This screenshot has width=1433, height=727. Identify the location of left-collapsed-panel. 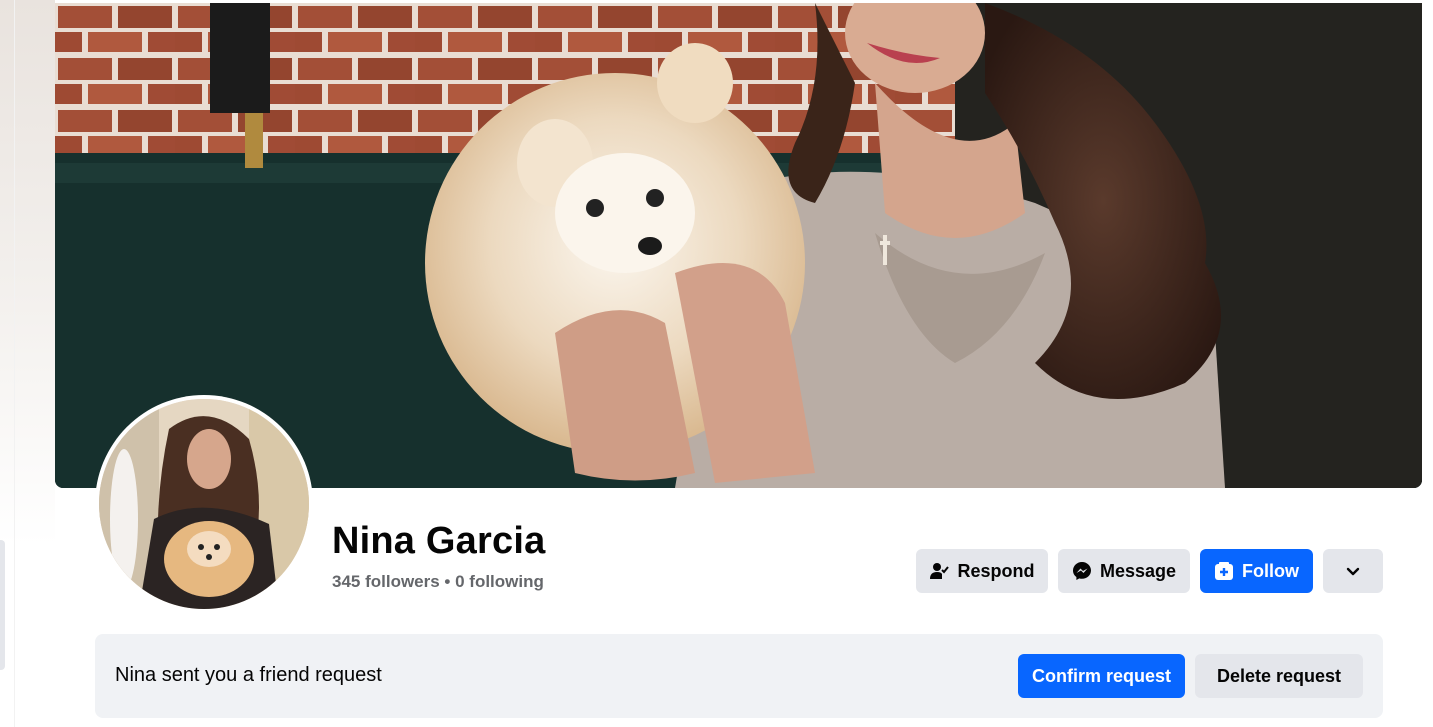
(2, 605).